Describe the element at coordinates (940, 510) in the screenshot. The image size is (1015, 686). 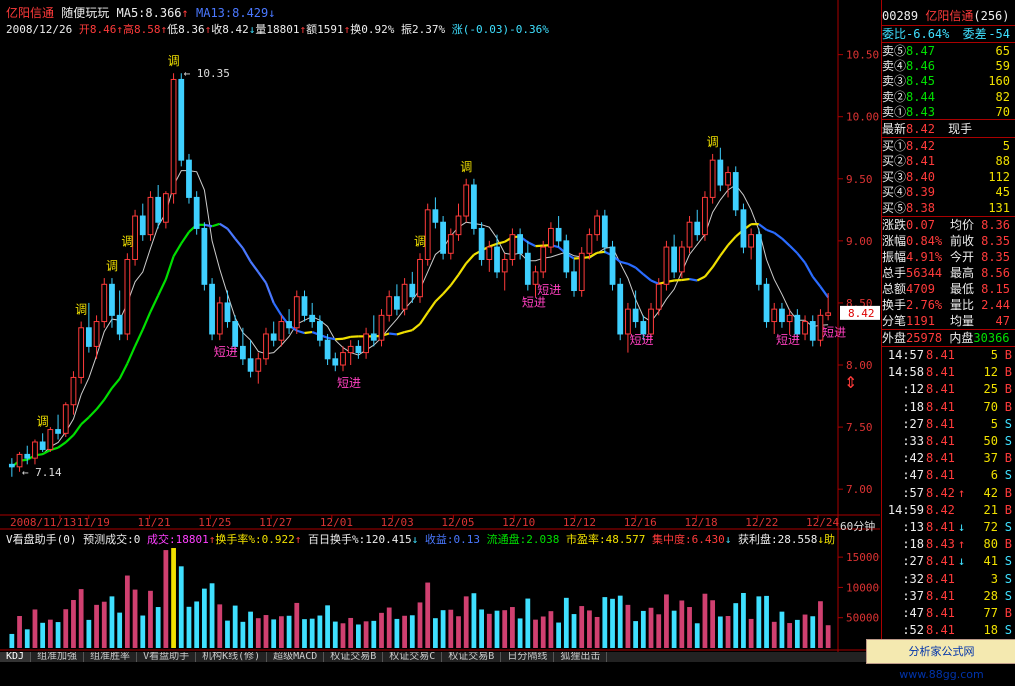
I see `tick-price: 8.42` at that location.